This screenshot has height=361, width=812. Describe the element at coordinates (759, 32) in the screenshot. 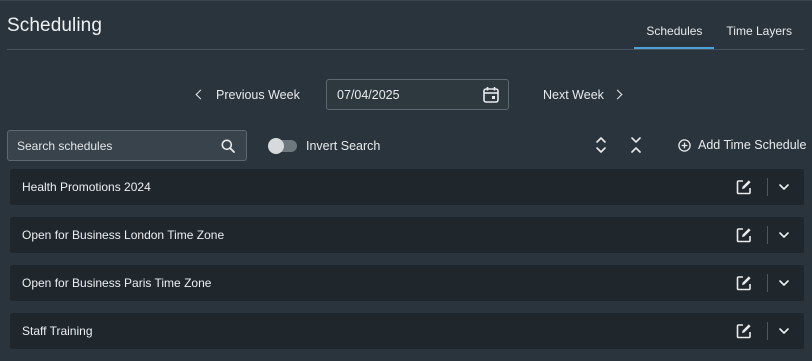

I see `tab-time-layers: Time Layers` at that location.